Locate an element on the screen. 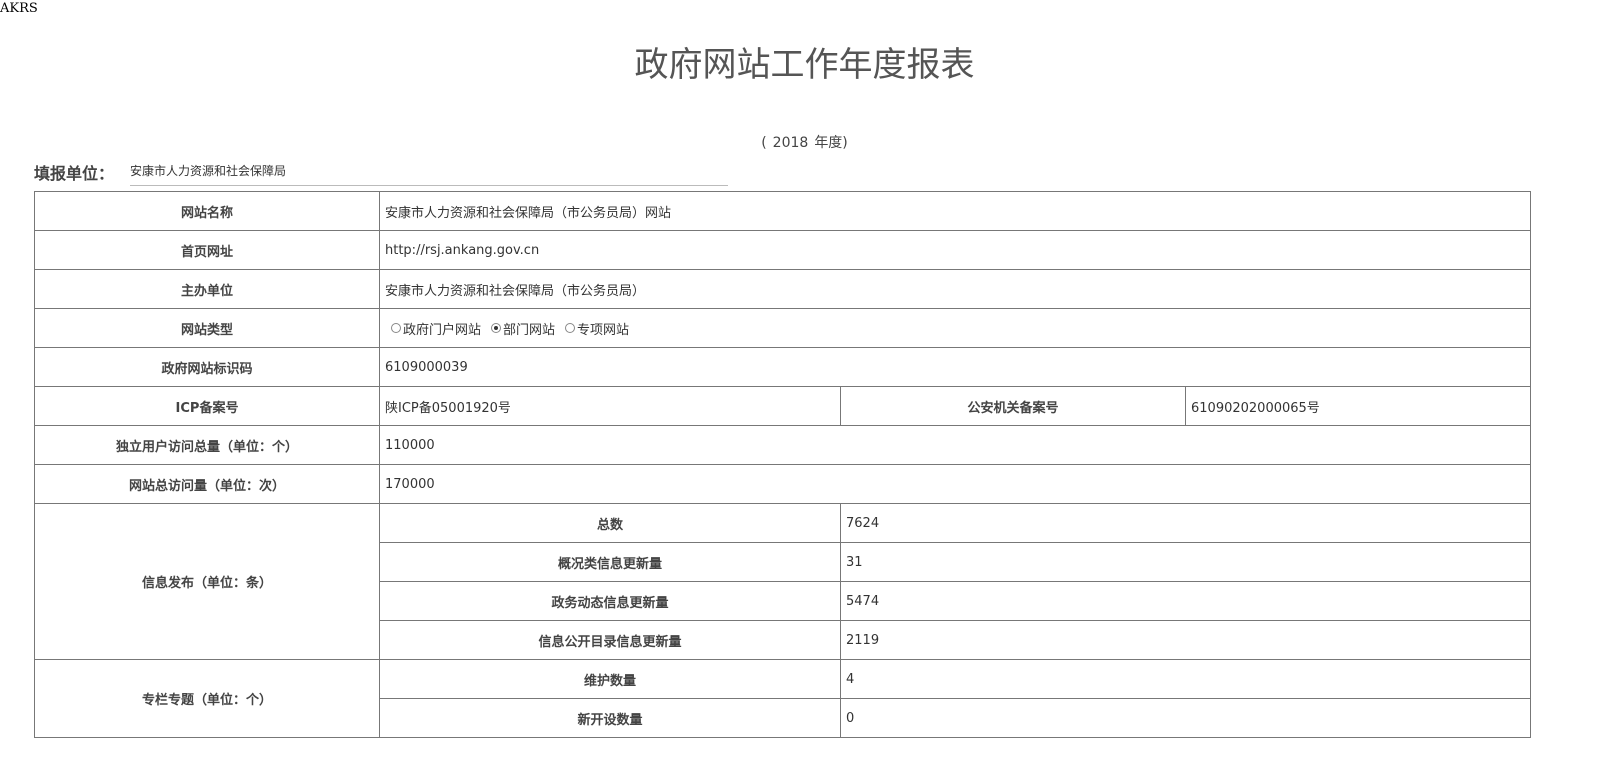  unique-visitors-value: 110000 is located at coordinates (955, 445).